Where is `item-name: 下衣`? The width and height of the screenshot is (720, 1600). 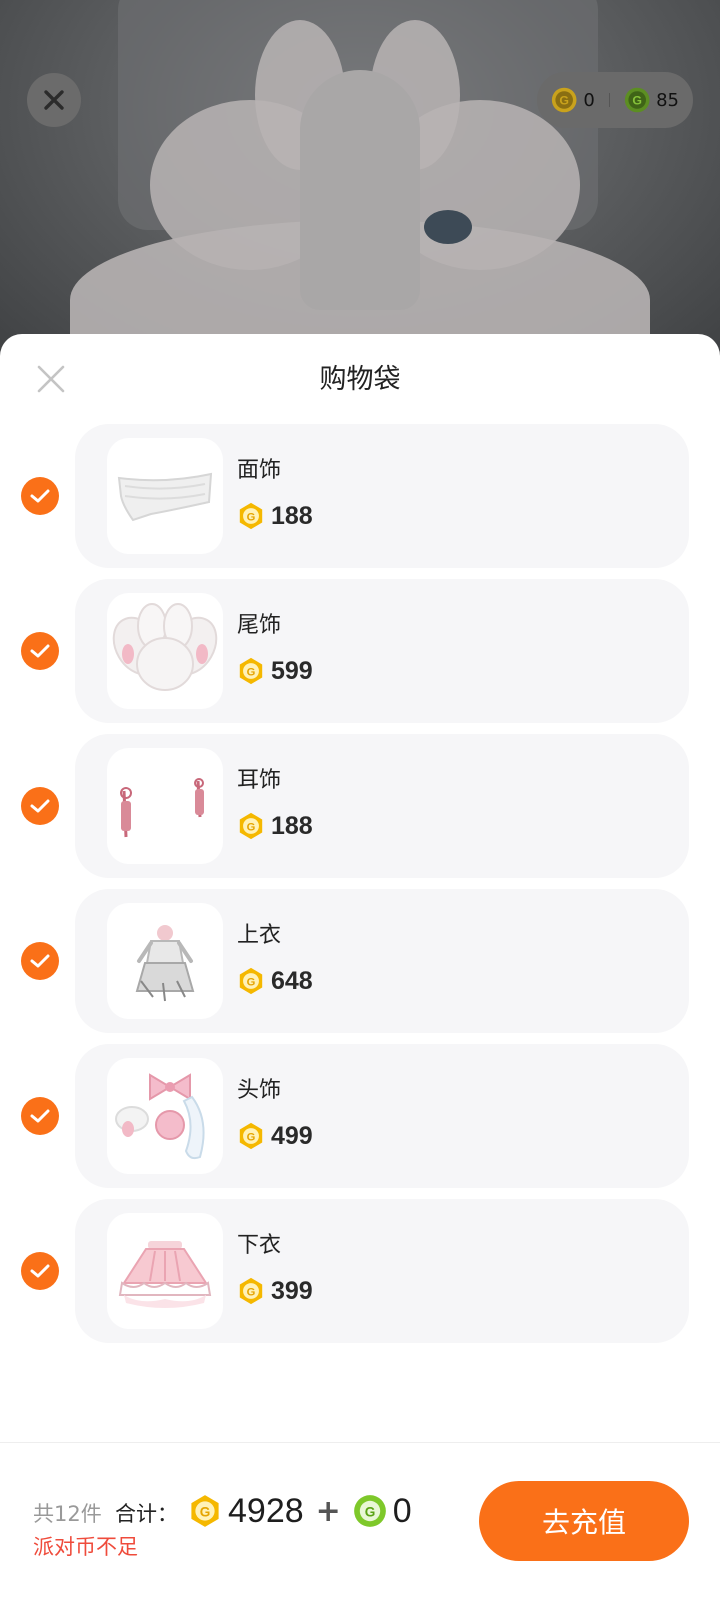
item-name: 下衣 is located at coordinates (259, 1245).